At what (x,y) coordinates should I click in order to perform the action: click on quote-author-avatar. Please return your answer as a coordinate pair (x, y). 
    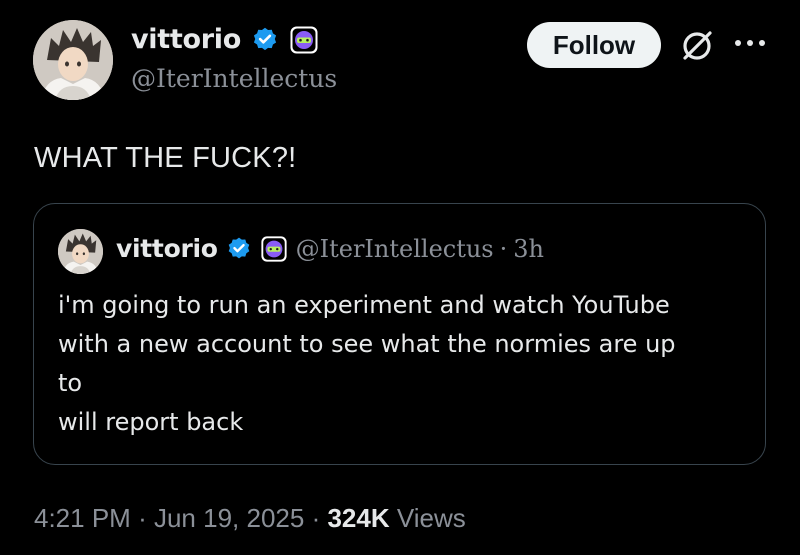
    Looking at the image, I should click on (80, 251).